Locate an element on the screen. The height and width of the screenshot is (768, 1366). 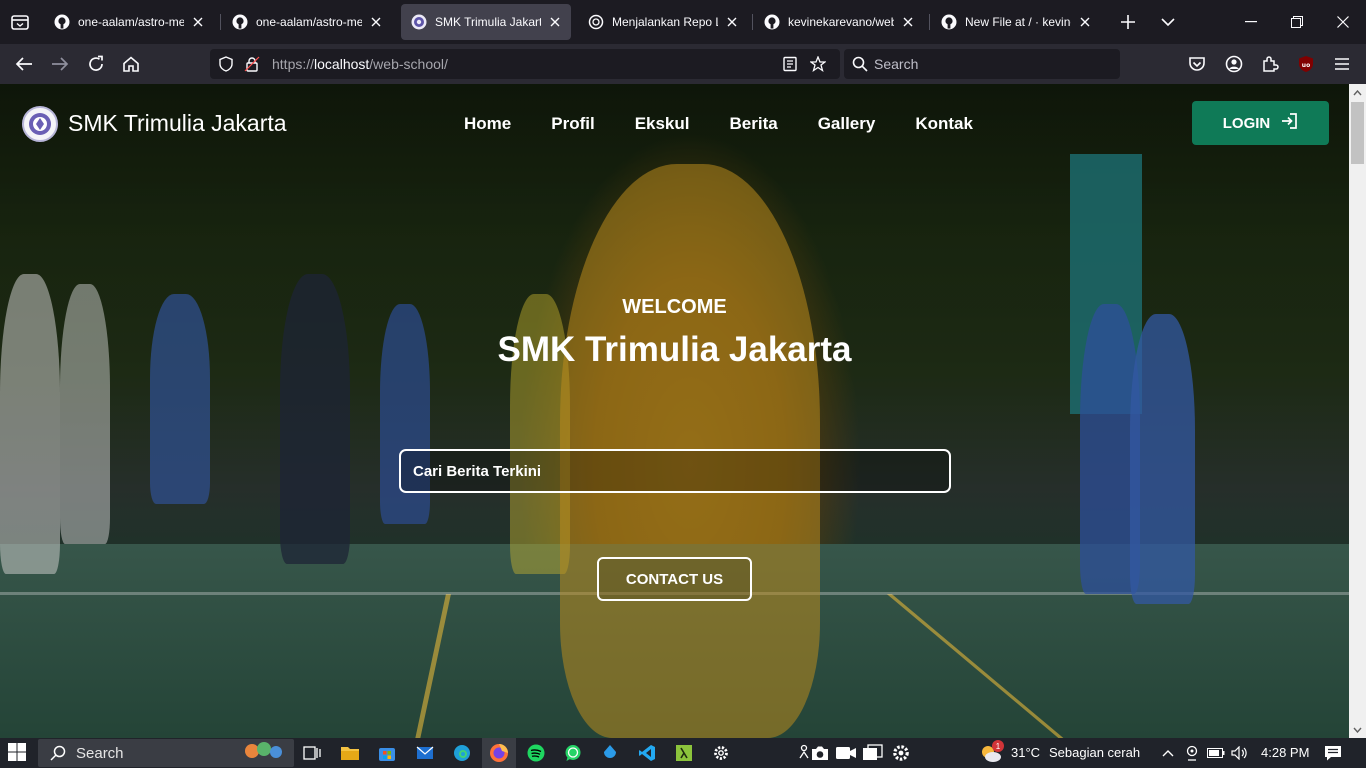
hamburger-menu-icon is located at coordinates (1342, 64).